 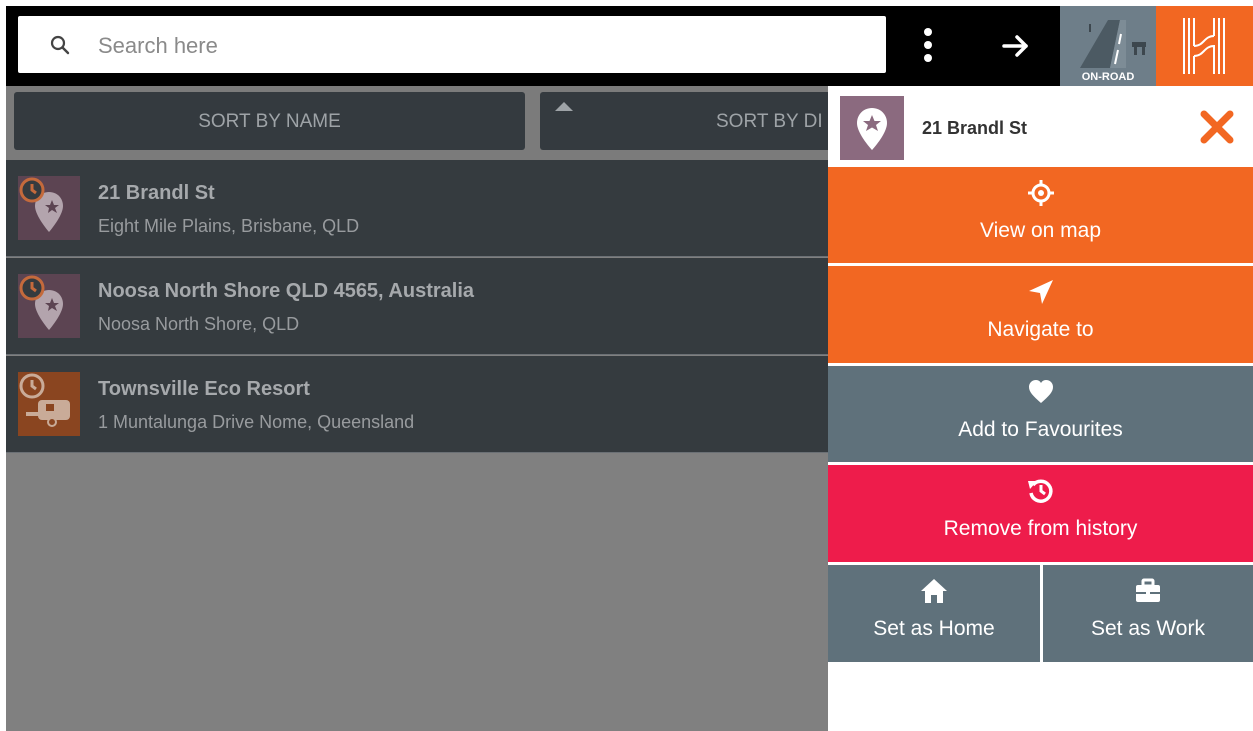 I want to click on list-item-subtitle: 1 Muntalunga Drive Nome, Queensland, so click(x=256, y=422).